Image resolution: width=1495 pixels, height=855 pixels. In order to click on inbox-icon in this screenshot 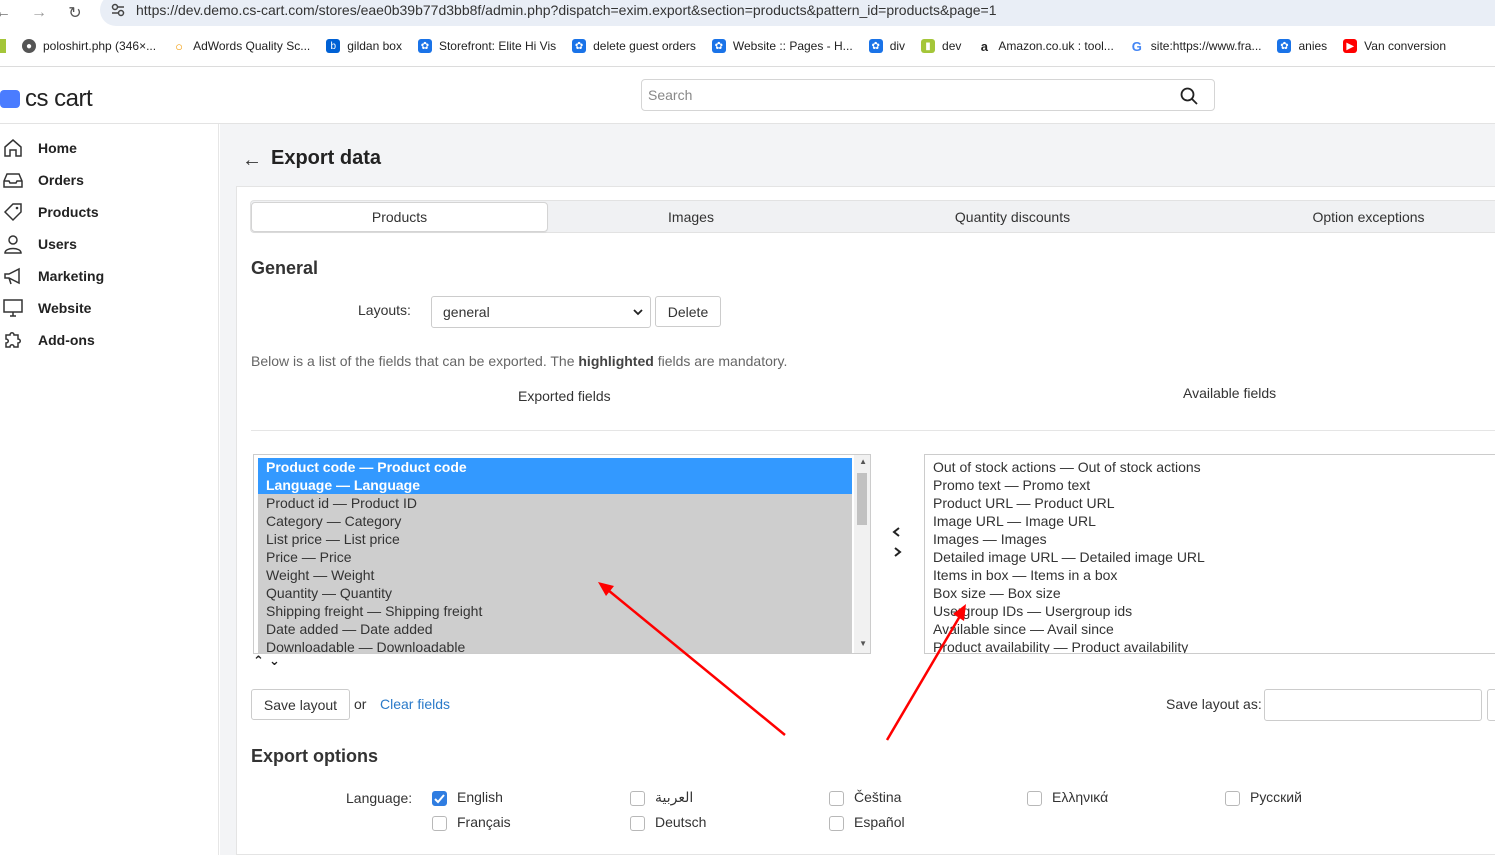, I will do `click(13, 180)`.